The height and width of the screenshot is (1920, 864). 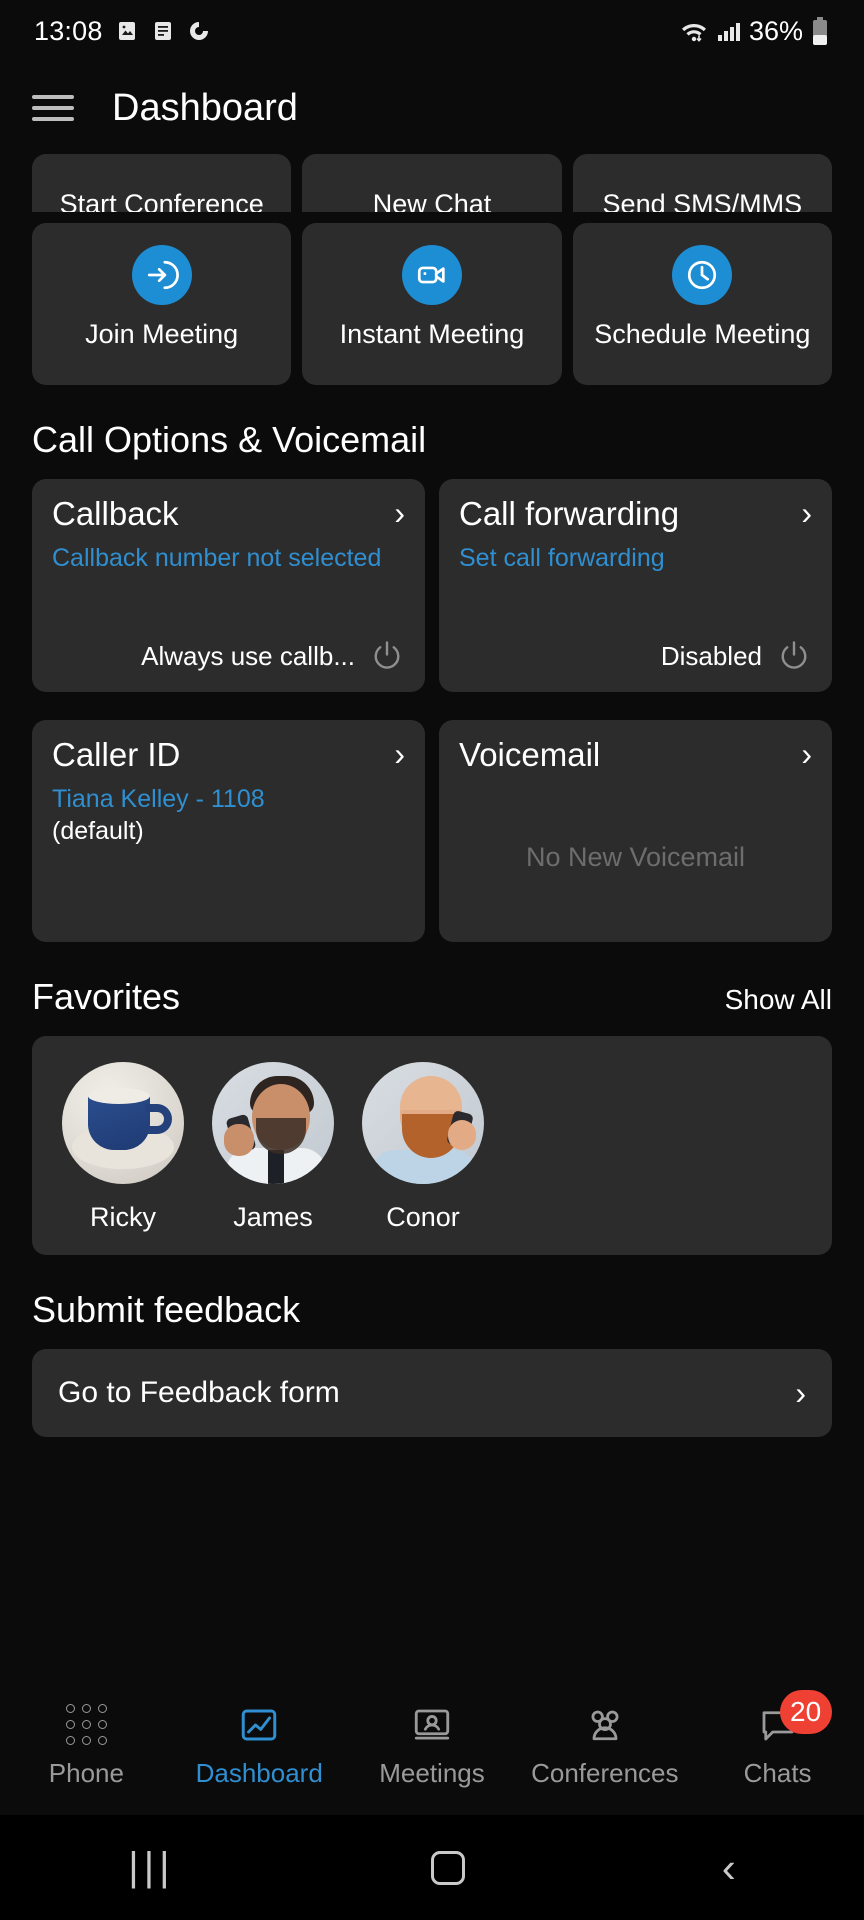 What do you see at coordinates (432, 1772) in the screenshot?
I see `nav-label: Meetings` at bounding box center [432, 1772].